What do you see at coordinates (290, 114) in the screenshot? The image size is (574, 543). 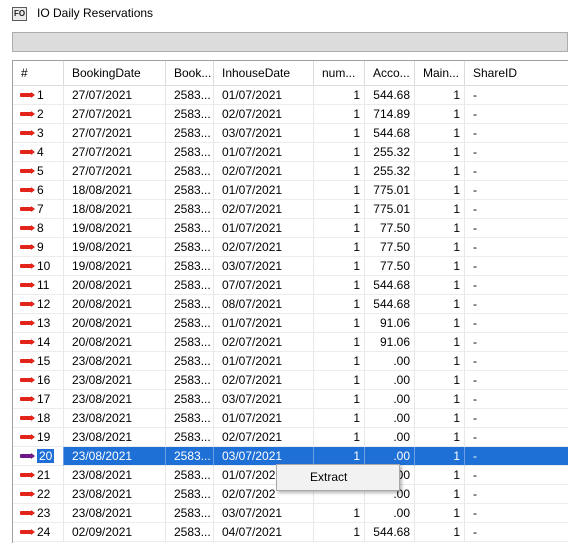 I see `table-row: 2 27/07/2021 2583... 02/07/2021 1 714.89 1-` at bounding box center [290, 114].